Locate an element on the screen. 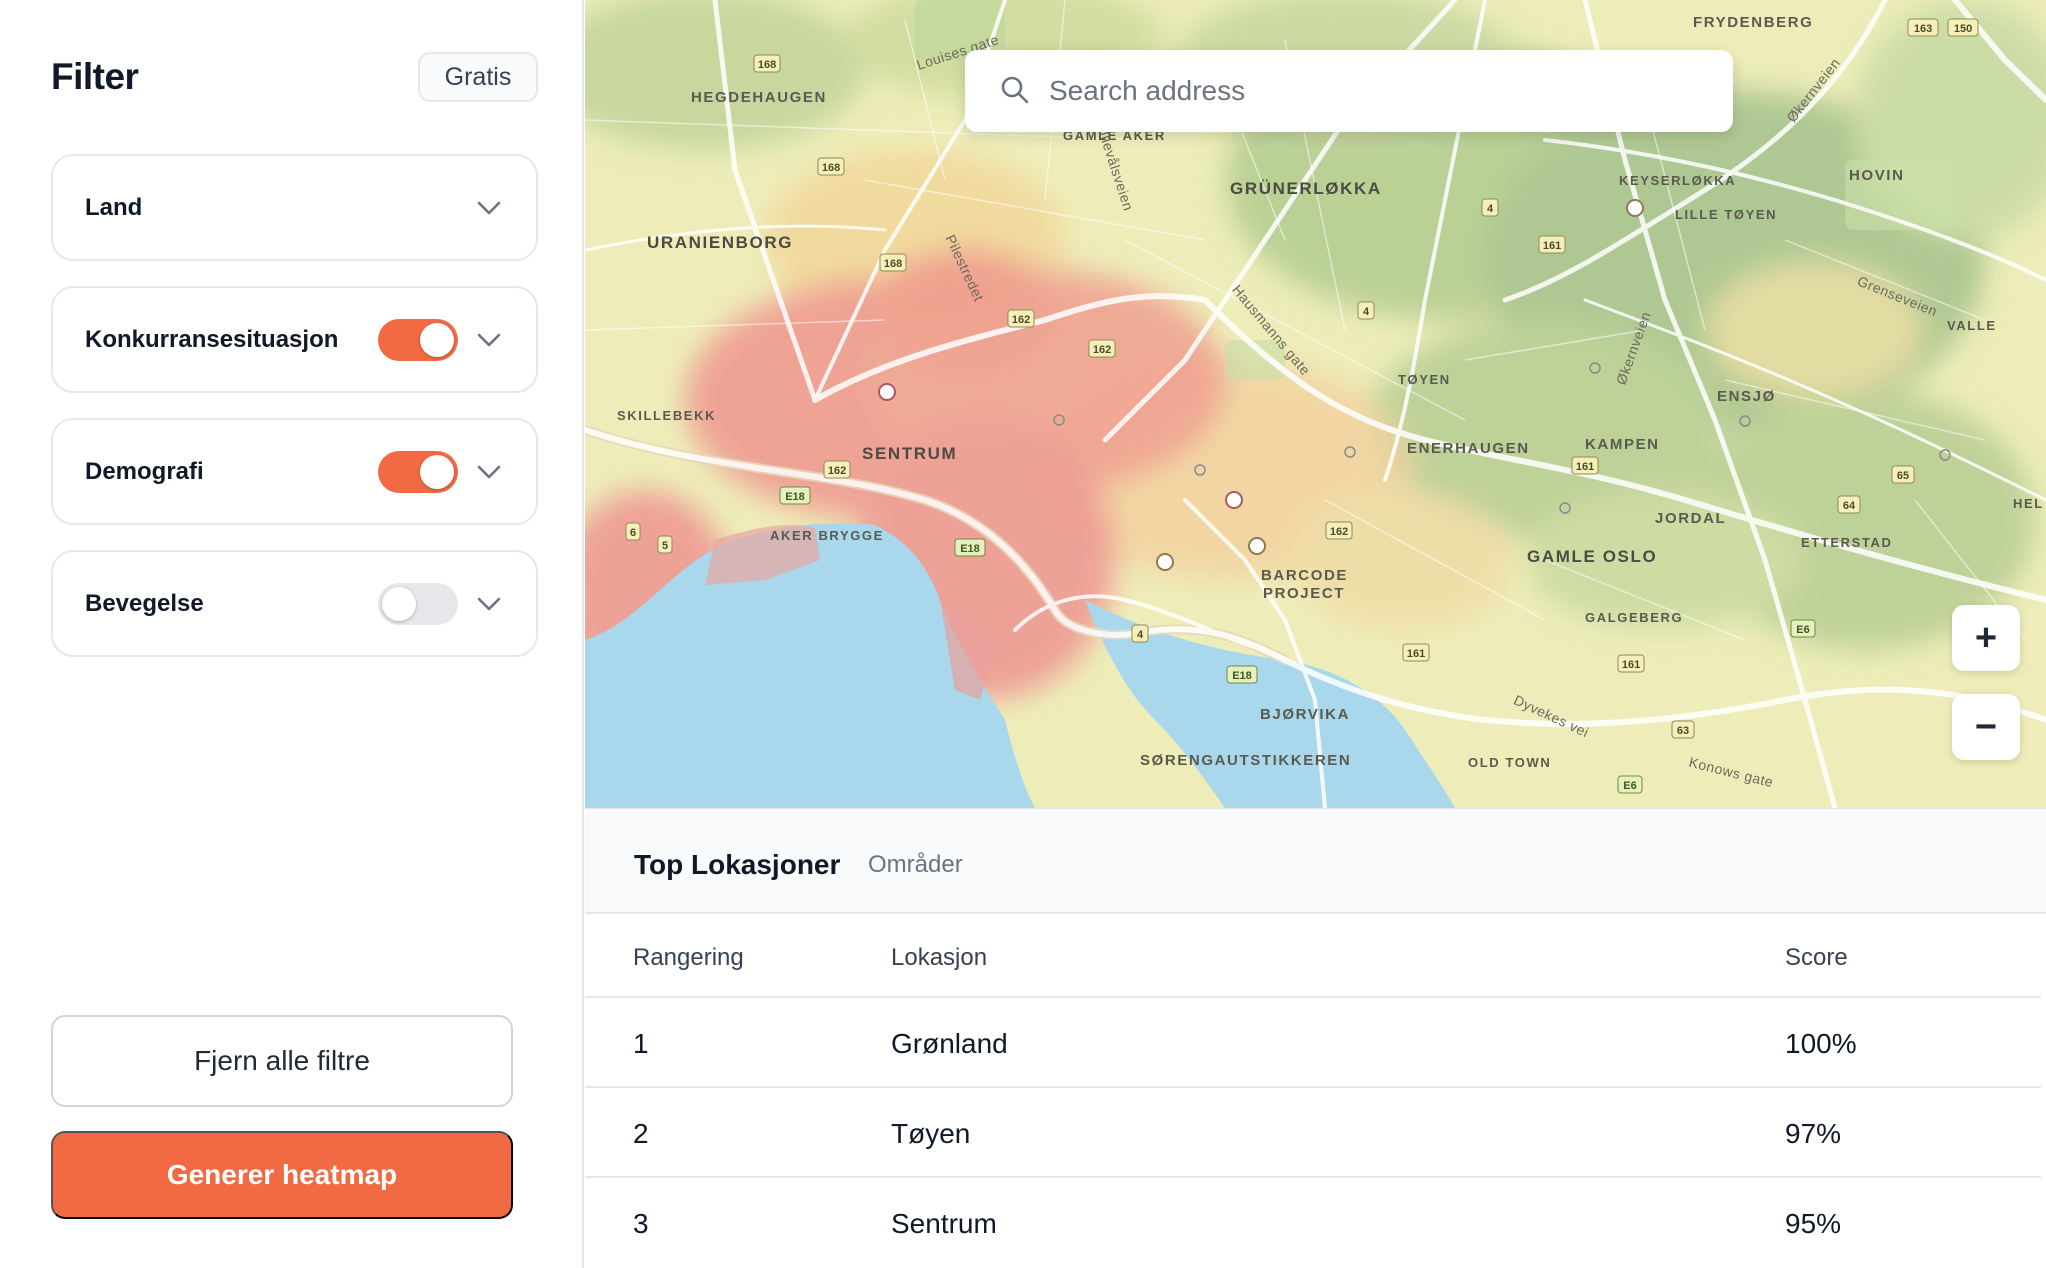  table-row: 1 Grønland 100% is located at coordinates (1313, 1043).